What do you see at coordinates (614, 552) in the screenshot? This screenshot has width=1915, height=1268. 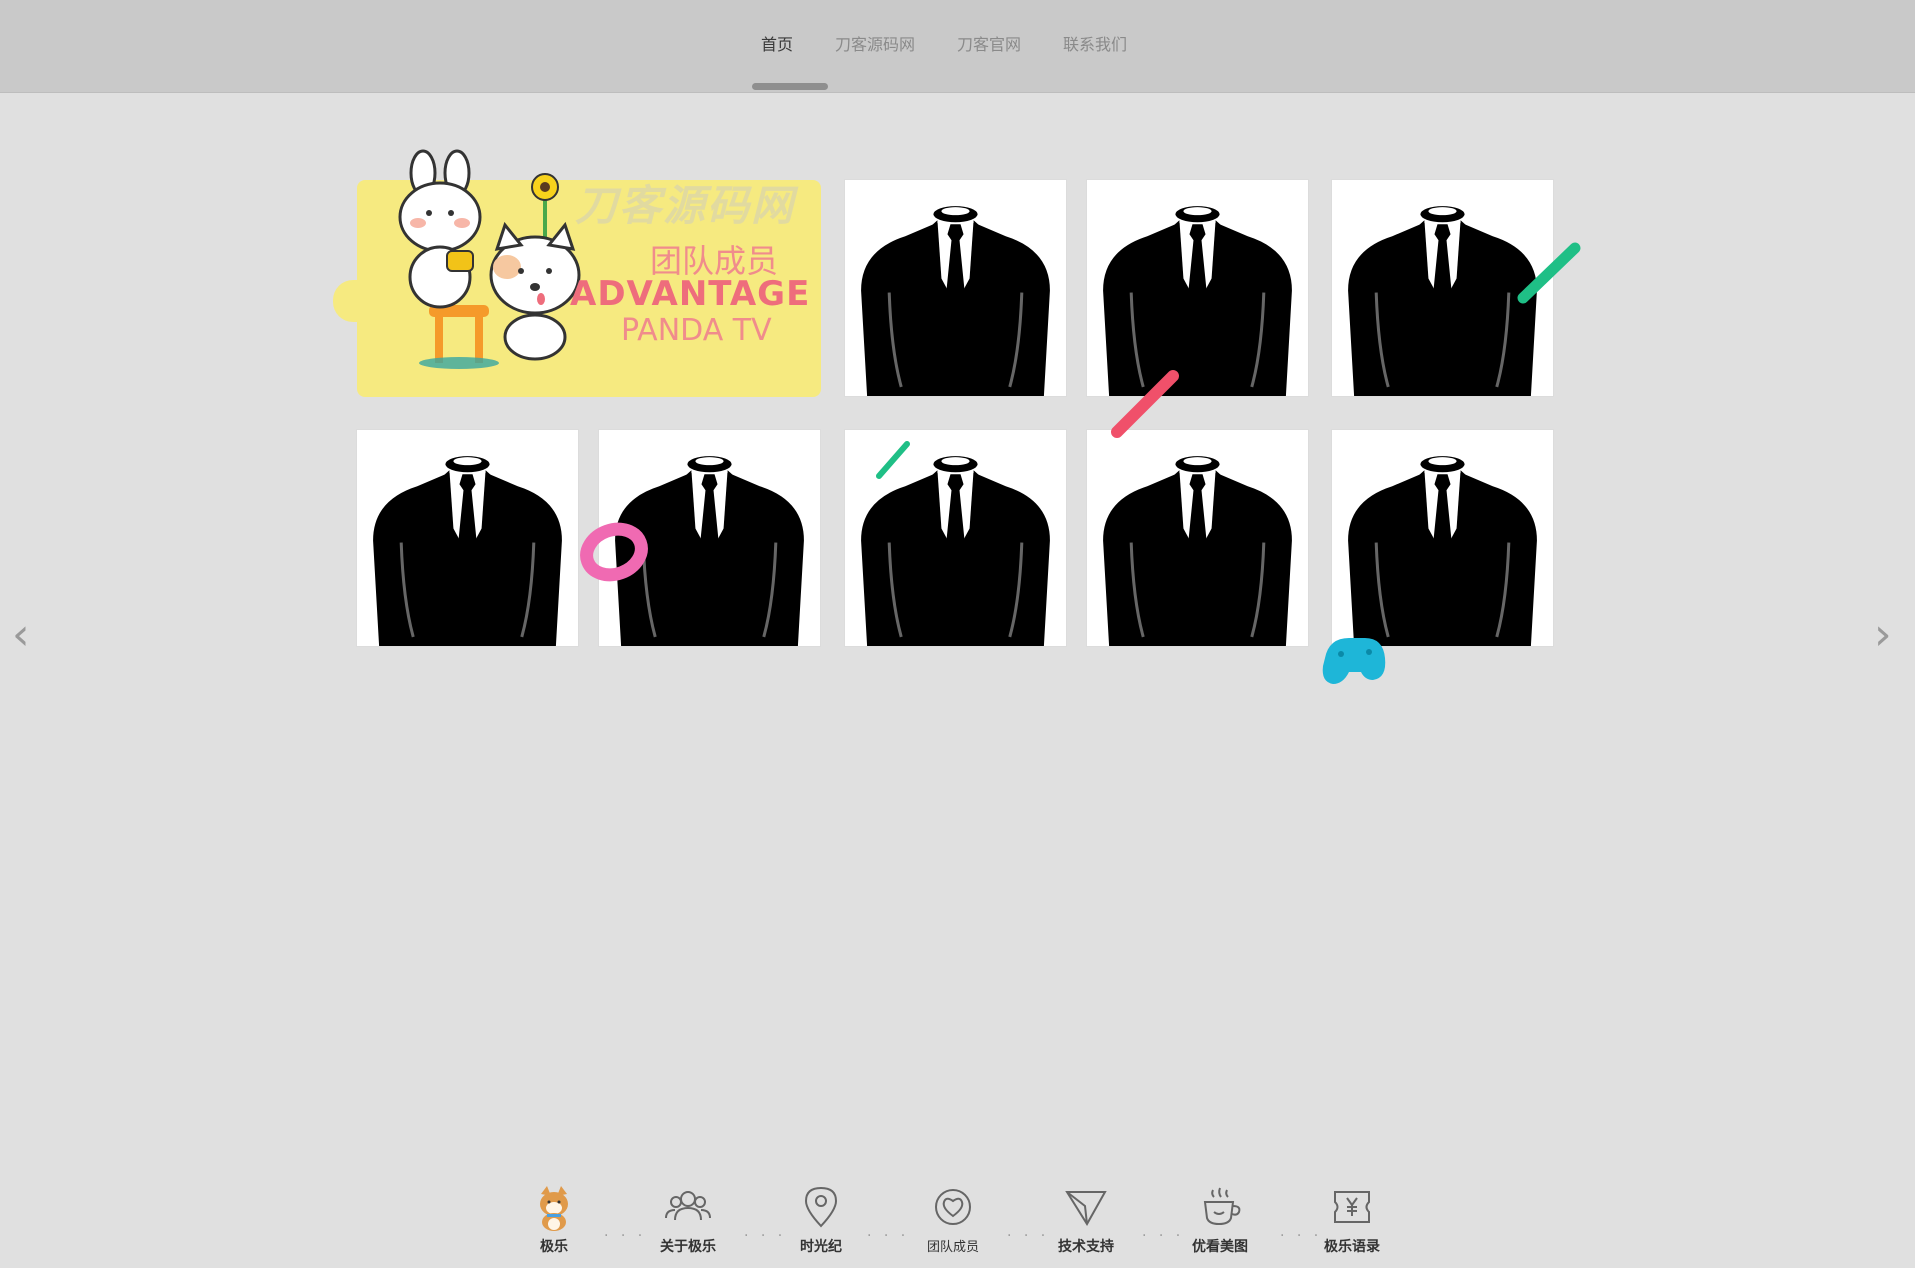 I see `pink-ring-icon` at bounding box center [614, 552].